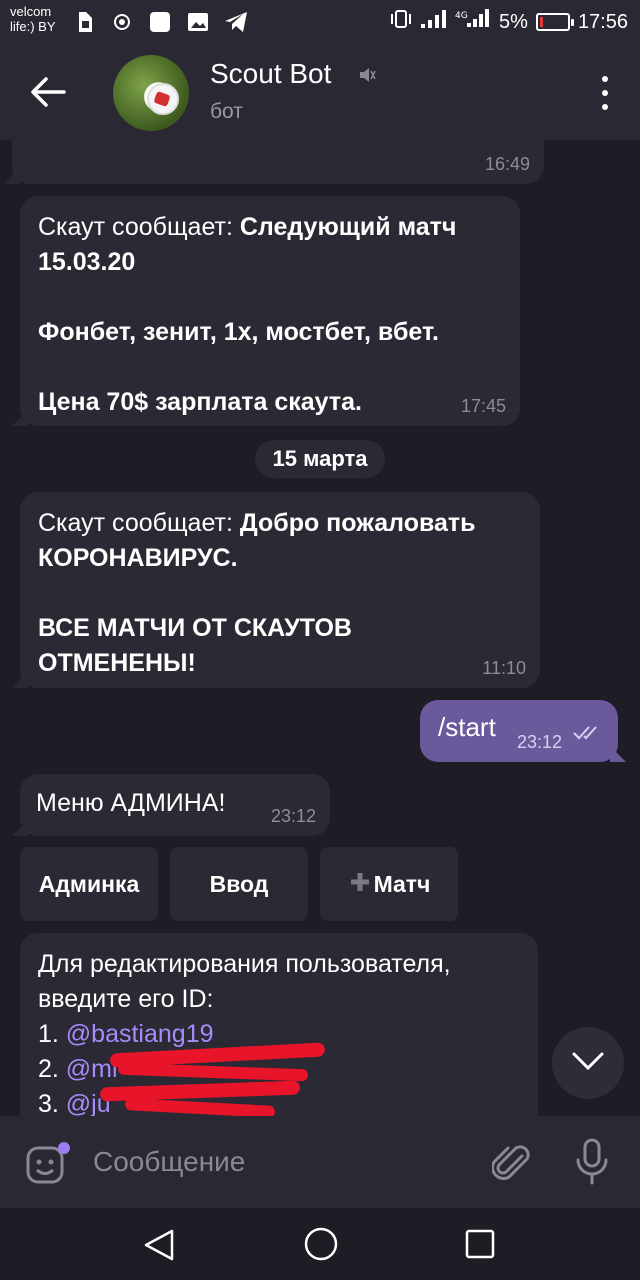 Image resolution: width=640 pixels, height=1280 pixels. Describe the element at coordinates (434, 22) in the screenshot. I see `signal-icon` at that location.